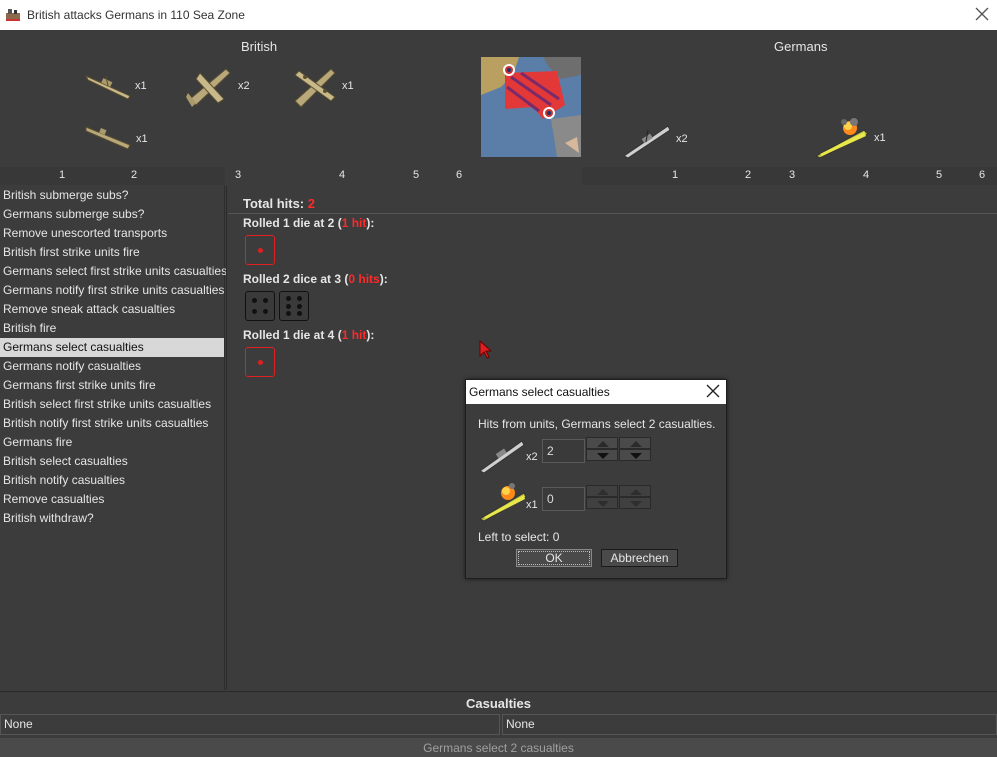  What do you see at coordinates (498, 703) in the screenshot?
I see `casualties-title: Casualties` at bounding box center [498, 703].